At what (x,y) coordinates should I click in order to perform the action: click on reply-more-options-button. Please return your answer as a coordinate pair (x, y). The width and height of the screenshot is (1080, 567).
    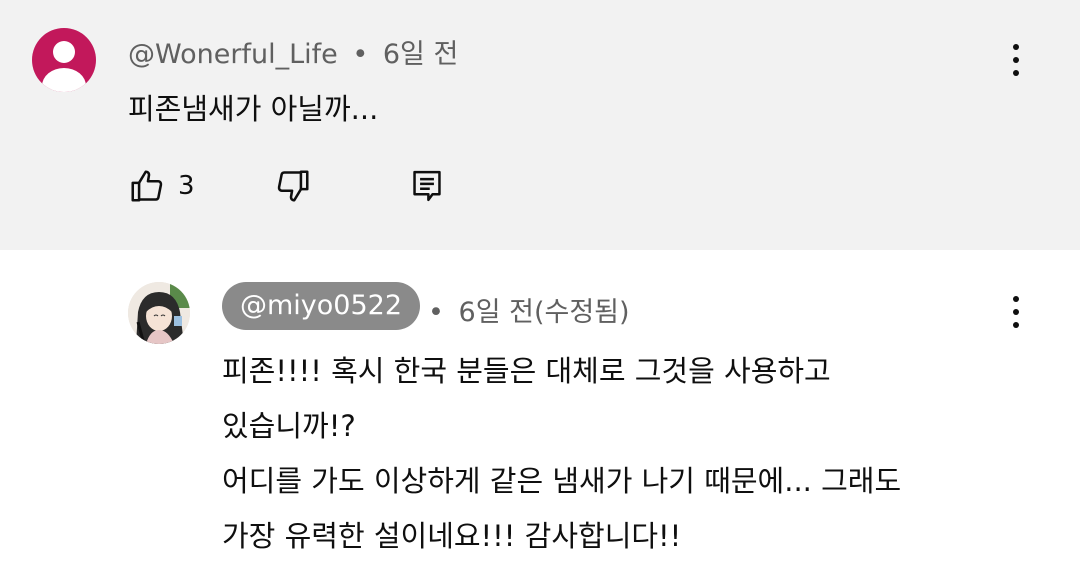
    Looking at the image, I should click on (1016, 312).